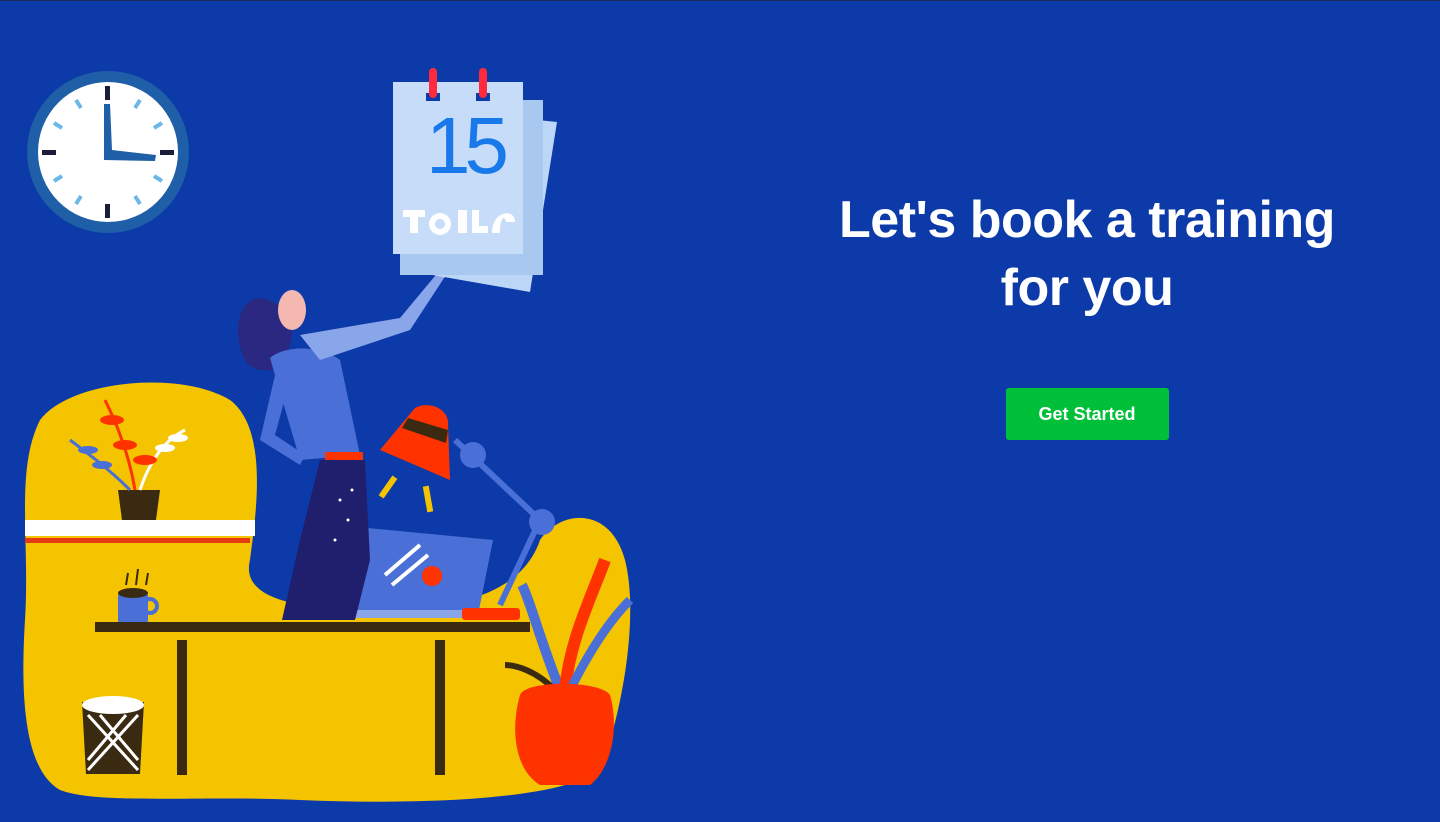 The width and height of the screenshot is (1440, 822). Describe the element at coordinates (113, 735) in the screenshot. I see `wastebasket-icon` at that location.